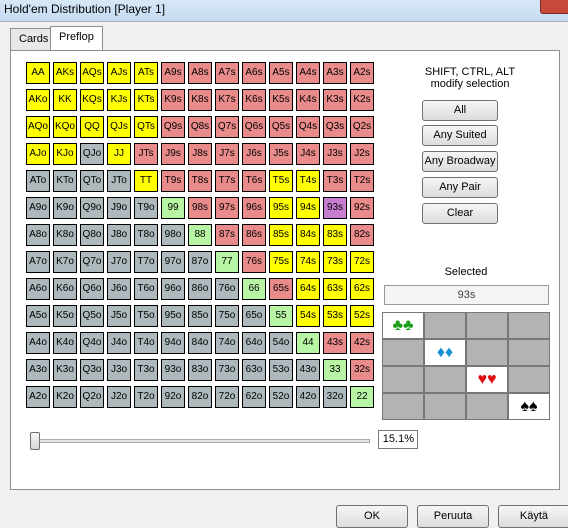 The width and height of the screenshot is (568, 528). What do you see at coordinates (460, 187) in the screenshot?
I see `any-pair-button: Any Pair` at bounding box center [460, 187].